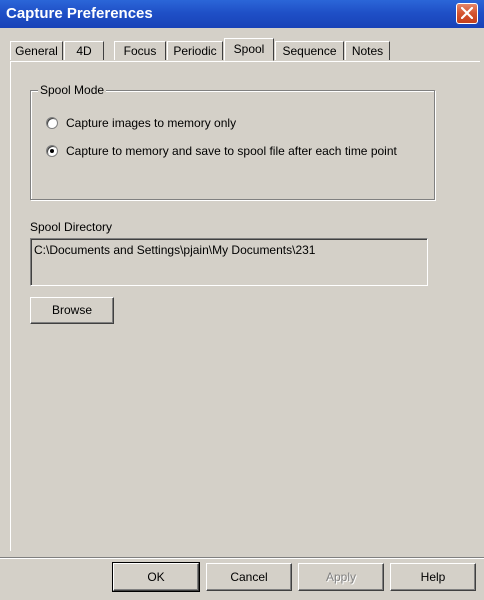 Image resolution: width=484 pixels, height=600 pixels. What do you see at coordinates (151, 123) in the screenshot?
I see `radio-label: Capture images to memory only` at bounding box center [151, 123].